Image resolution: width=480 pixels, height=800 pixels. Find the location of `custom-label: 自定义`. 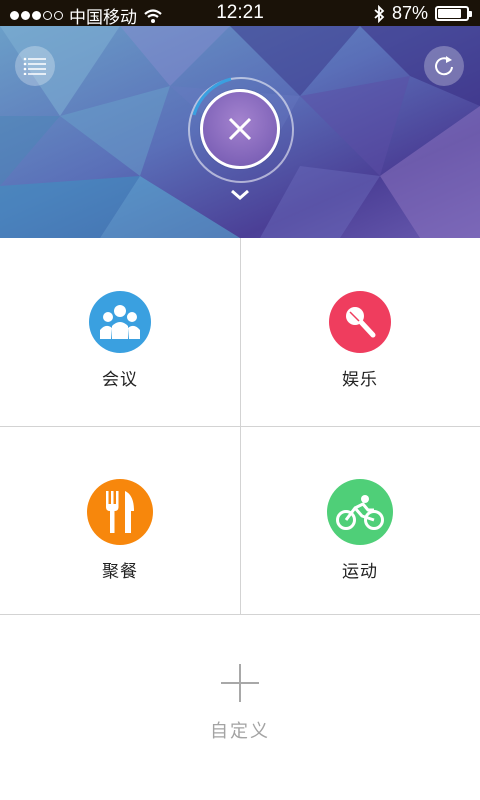

custom-label: 自定义 is located at coordinates (240, 731).